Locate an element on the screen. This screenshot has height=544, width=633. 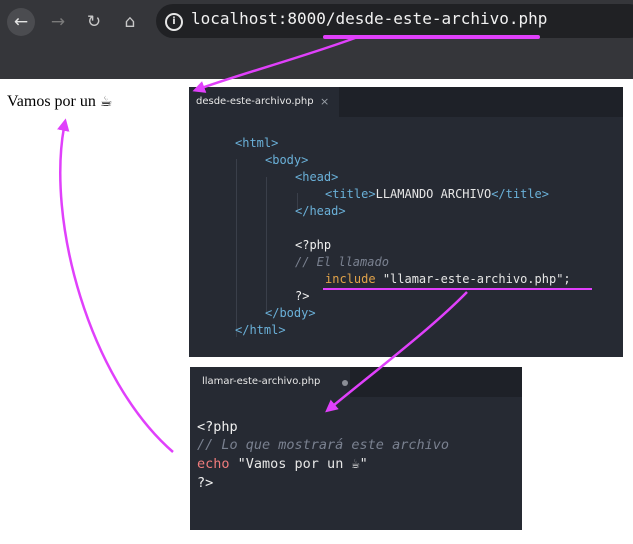
back-arrow-icon: ← is located at coordinates (21, 22).